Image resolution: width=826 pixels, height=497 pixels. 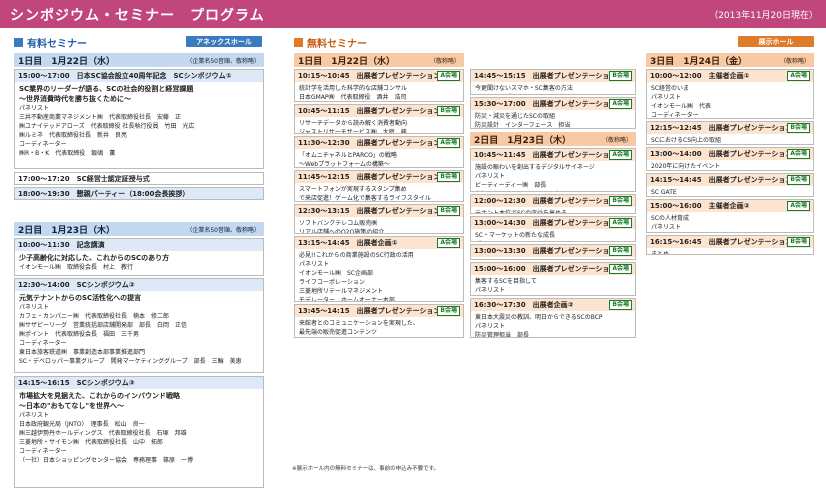 I want to click on session-card: 18:00〜19:30 懇親パーティー（18:00会長挨拶）, so click(x=139, y=193).